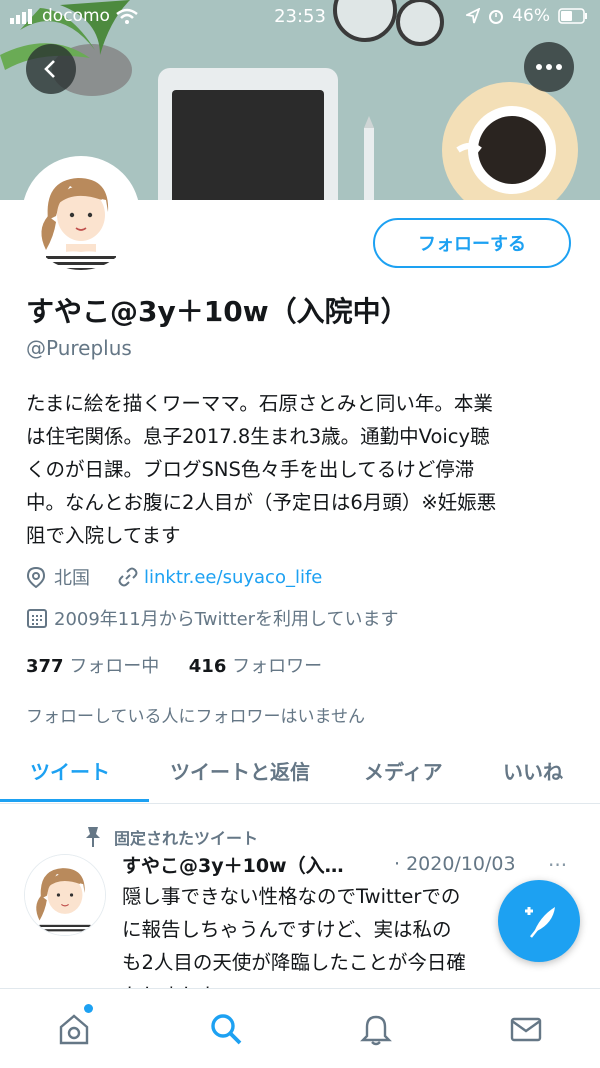 This screenshot has width=600, height=1068. What do you see at coordinates (287, 929) in the screenshot?
I see `tweet-line: に報告しちゃうんですけど、実は私の` at bounding box center [287, 929].